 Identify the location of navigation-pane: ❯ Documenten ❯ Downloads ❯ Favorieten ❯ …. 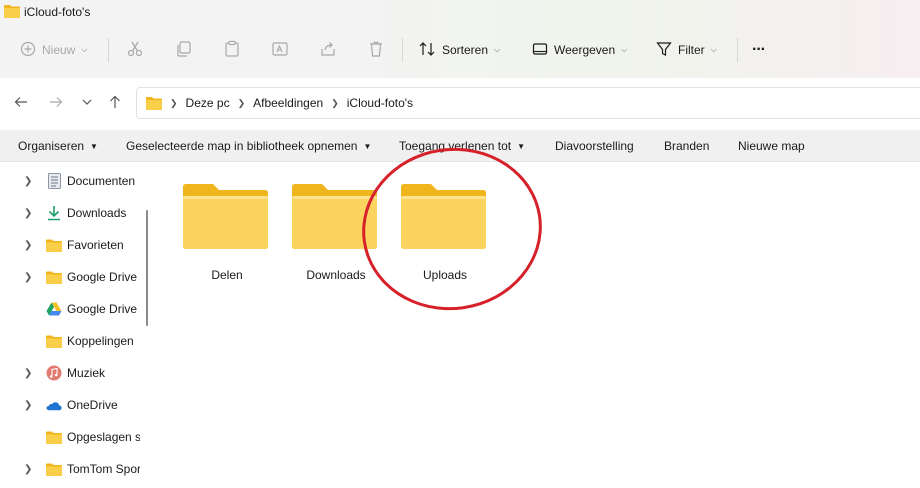
(75, 325).